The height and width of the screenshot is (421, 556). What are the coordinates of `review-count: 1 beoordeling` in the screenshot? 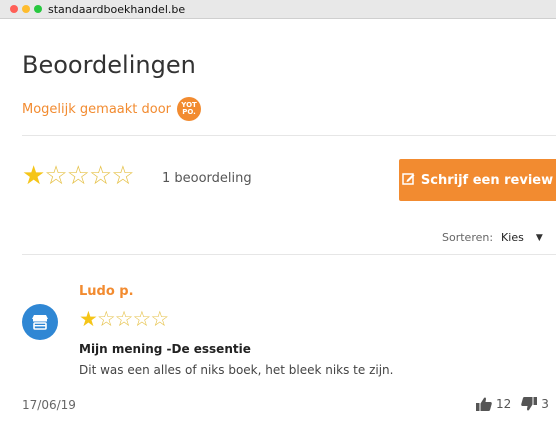 It's located at (207, 178).